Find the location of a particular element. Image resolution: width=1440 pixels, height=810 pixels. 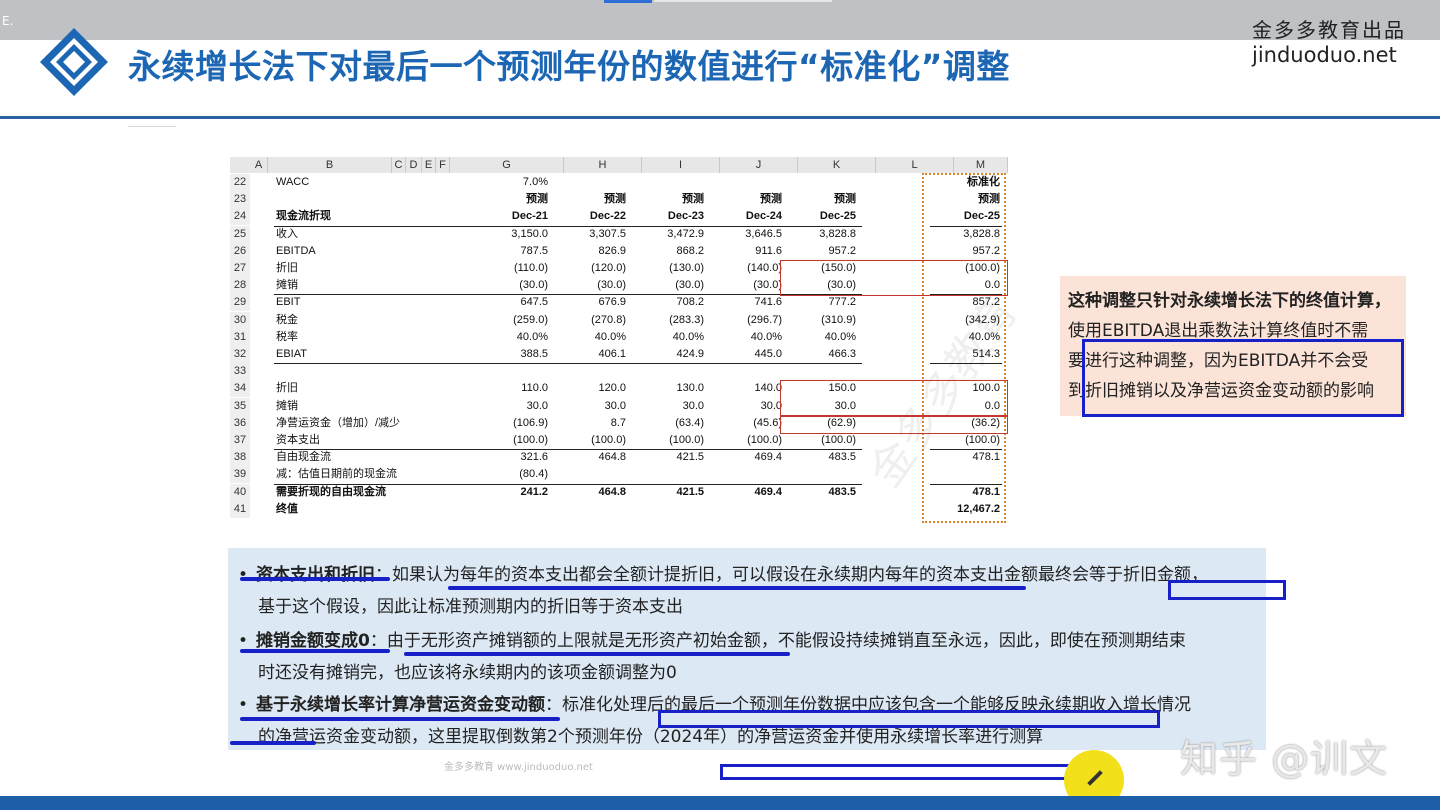

table-cell: 110.0 is located at coordinates (534, 388).